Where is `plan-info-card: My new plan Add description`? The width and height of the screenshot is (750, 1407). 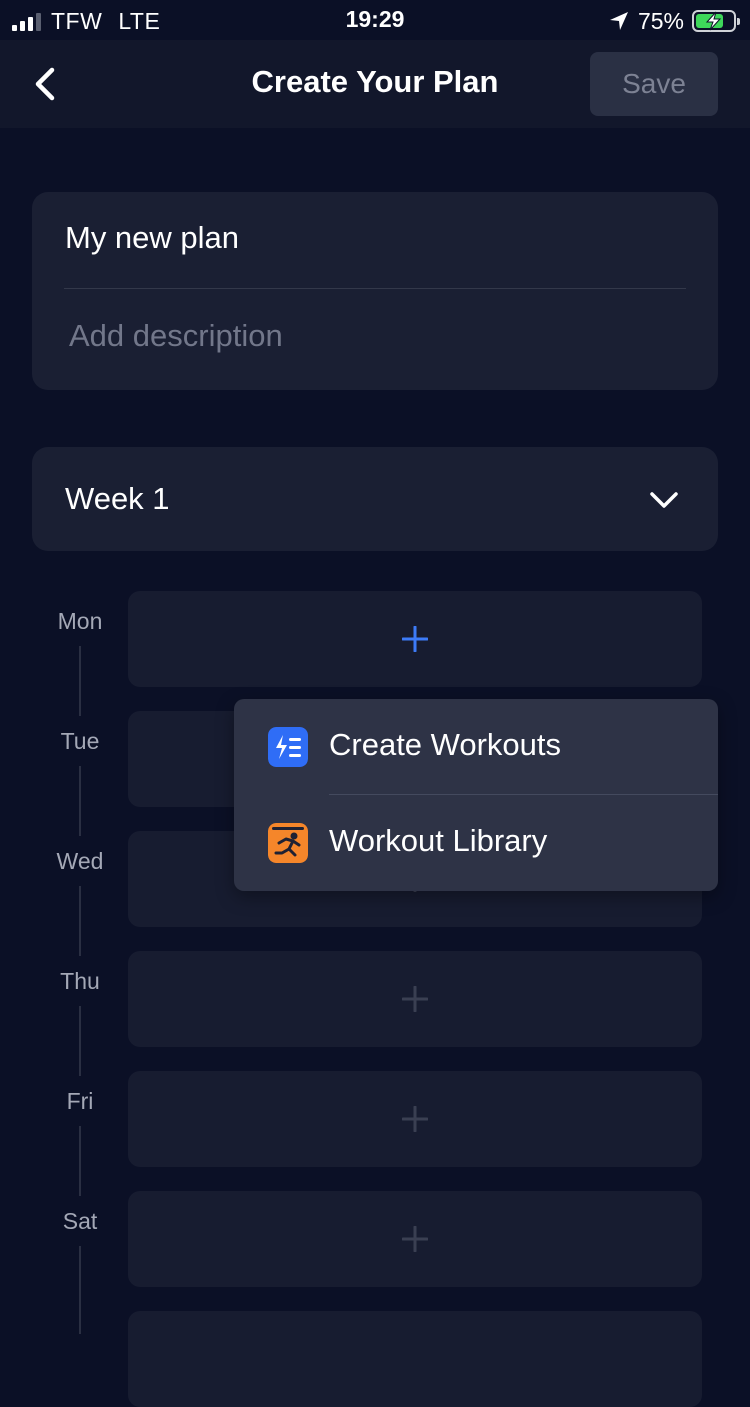
plan-info-card: My new plan Add description is located at coordinates (375, 291).